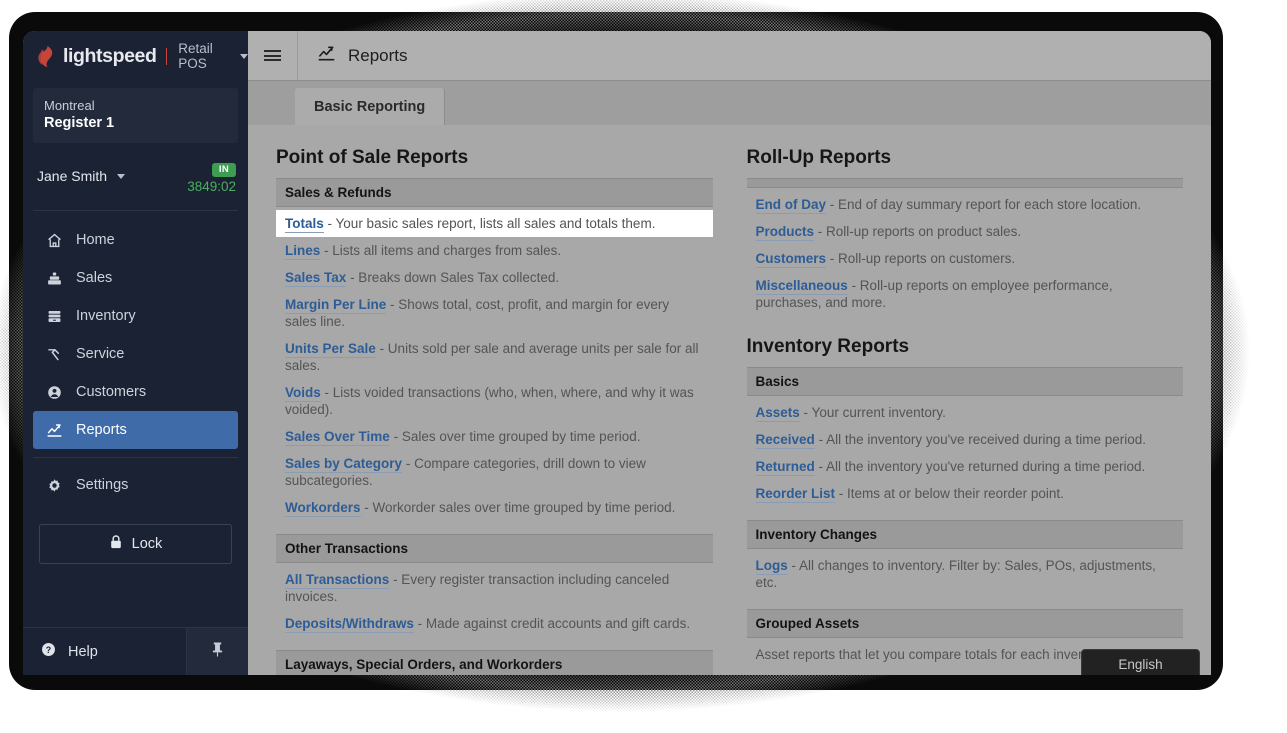 This screenshot has width=1287, height=733. What do you see at coordinates (304, 224) in the screenshot?
I see `report-link: Totals` at bounding box center [304, 224].